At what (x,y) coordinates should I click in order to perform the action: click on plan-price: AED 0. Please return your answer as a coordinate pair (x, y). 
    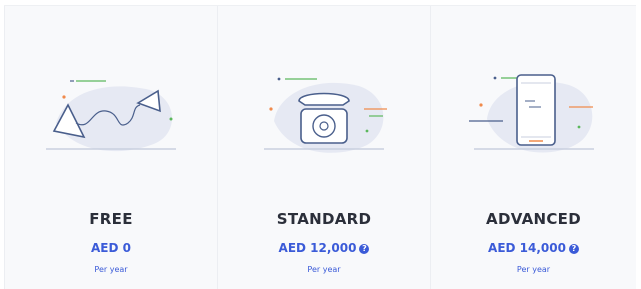
    Looking at the image, I should click on (111, 248).